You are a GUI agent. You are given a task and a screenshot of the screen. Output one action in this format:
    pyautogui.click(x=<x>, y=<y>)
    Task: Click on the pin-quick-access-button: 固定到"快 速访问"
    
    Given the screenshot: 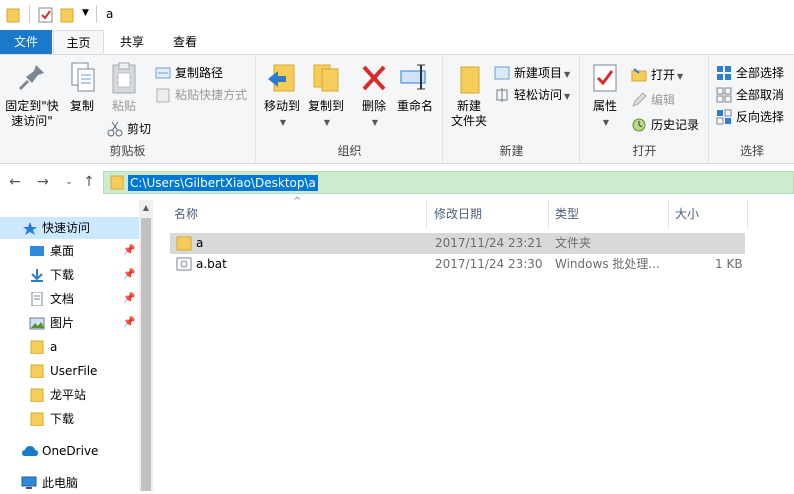 What is the action you would take?
    pyautogui.click(x=32, y=95)
    